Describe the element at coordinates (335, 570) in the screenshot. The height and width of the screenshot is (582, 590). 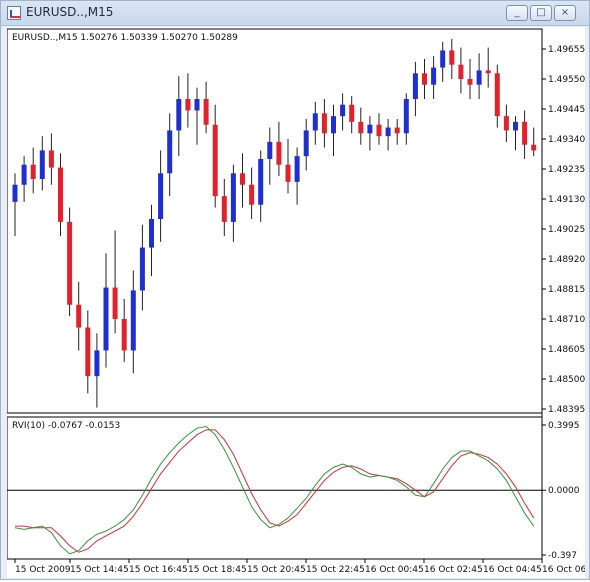
I see `time-tick-label: 15 Oct 22:45` at that location.